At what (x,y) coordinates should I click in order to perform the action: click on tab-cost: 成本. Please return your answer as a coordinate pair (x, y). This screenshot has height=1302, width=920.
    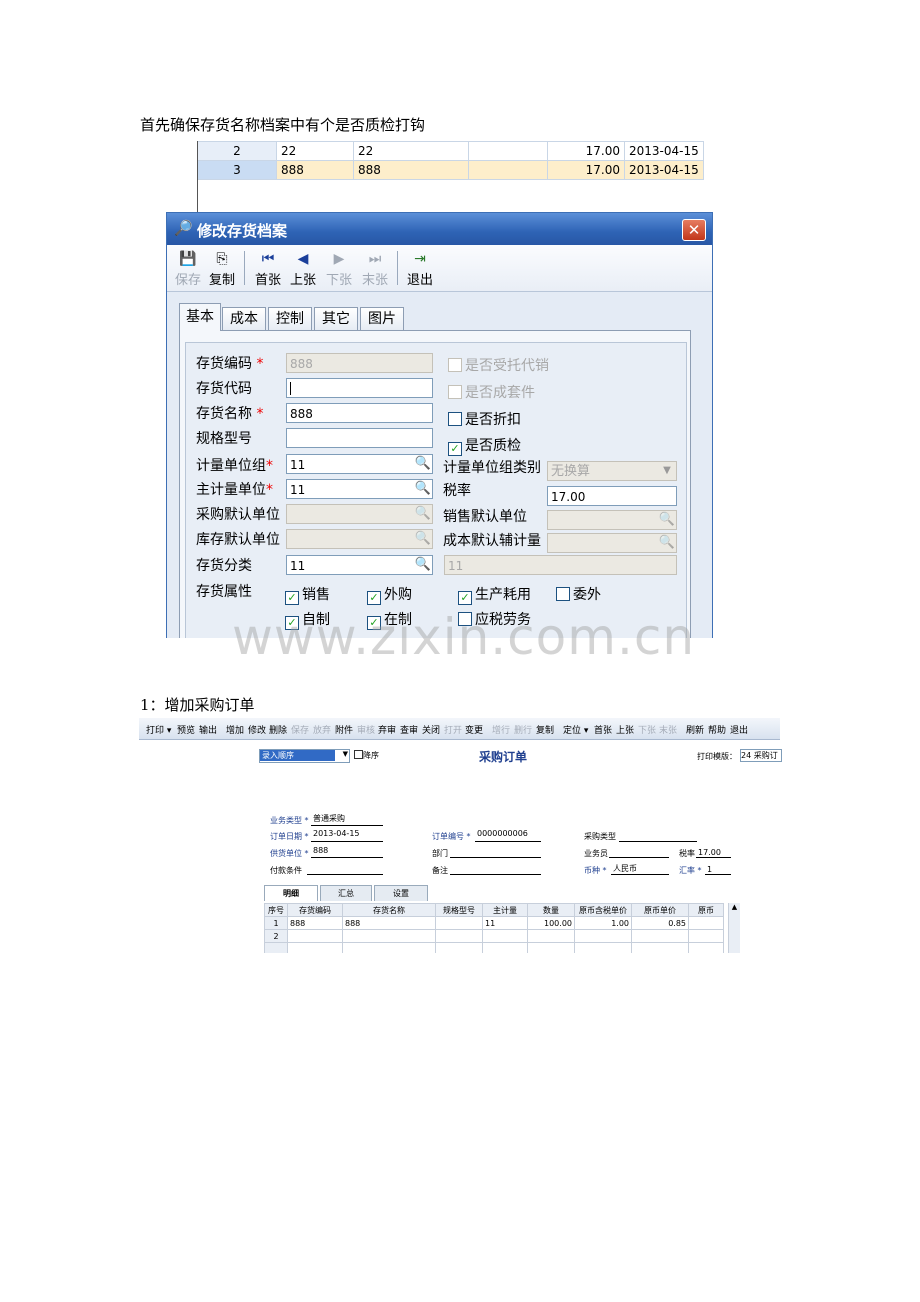
    Looking at the image, I should click on (244, 318).